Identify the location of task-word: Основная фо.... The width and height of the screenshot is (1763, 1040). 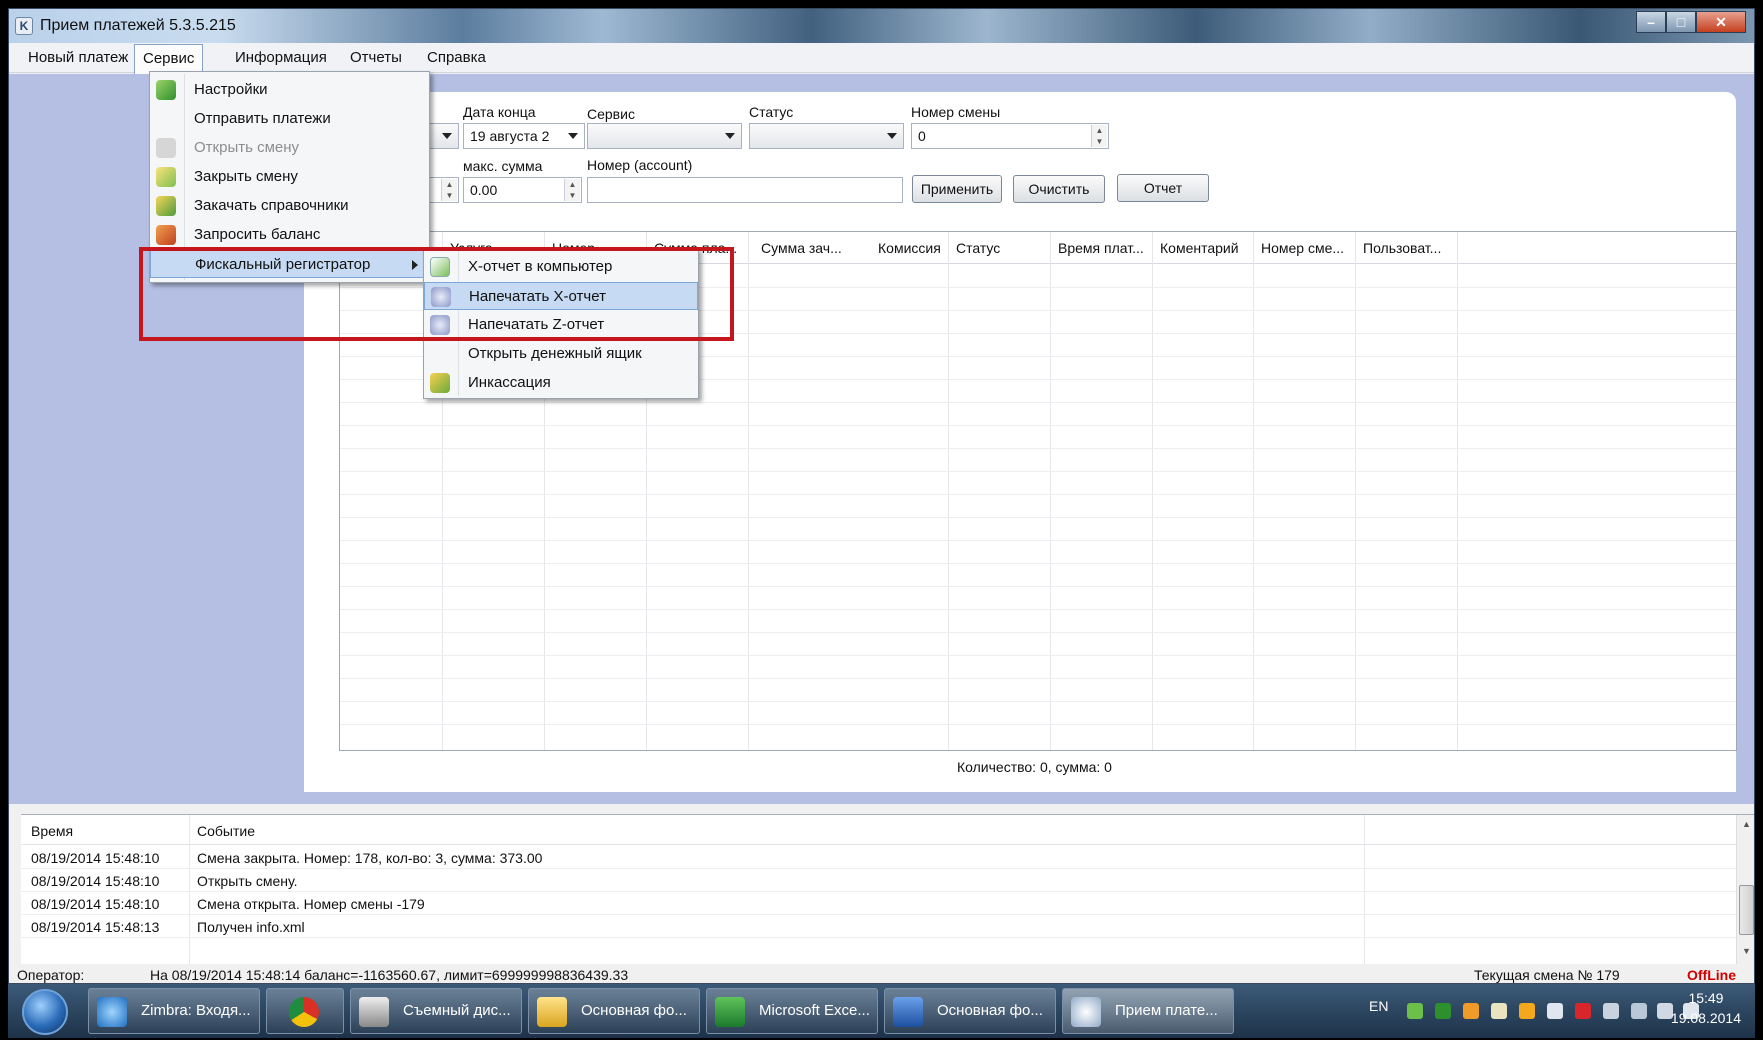
(970, 1011).